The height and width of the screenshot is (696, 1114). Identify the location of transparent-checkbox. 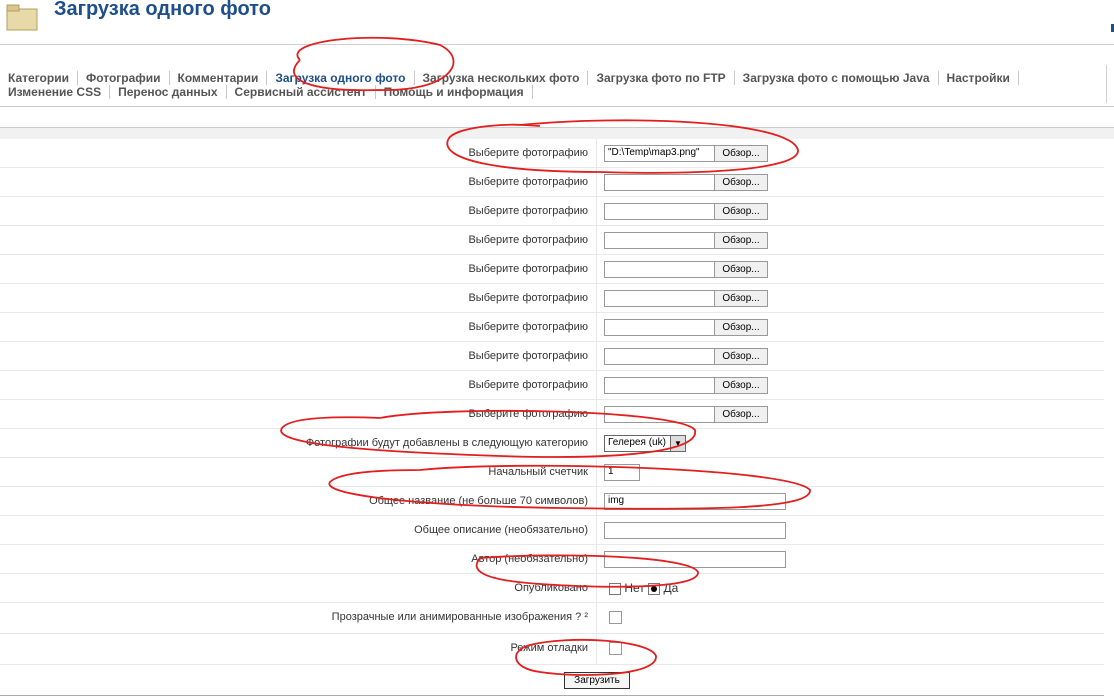
(615, 617).